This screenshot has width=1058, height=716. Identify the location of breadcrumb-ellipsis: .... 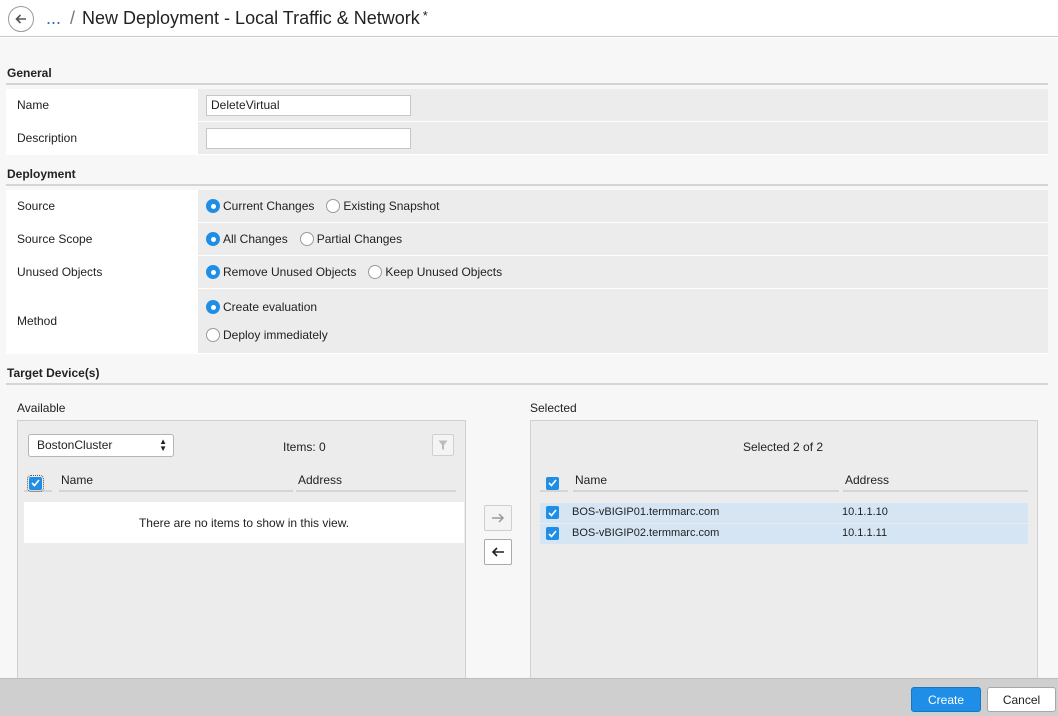
(53, 18).